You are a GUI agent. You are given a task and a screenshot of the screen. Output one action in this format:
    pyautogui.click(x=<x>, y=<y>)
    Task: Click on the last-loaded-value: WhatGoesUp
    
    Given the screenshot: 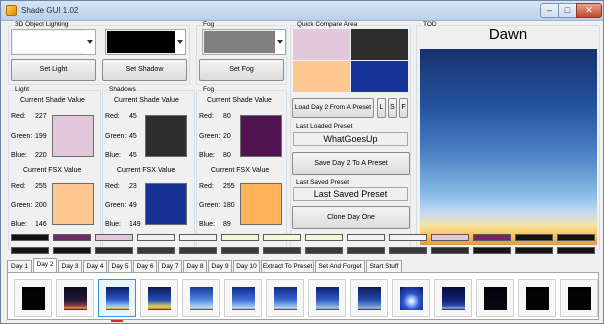 What is the action you would take?
    pyautogui.click(x=350, y=139)
    